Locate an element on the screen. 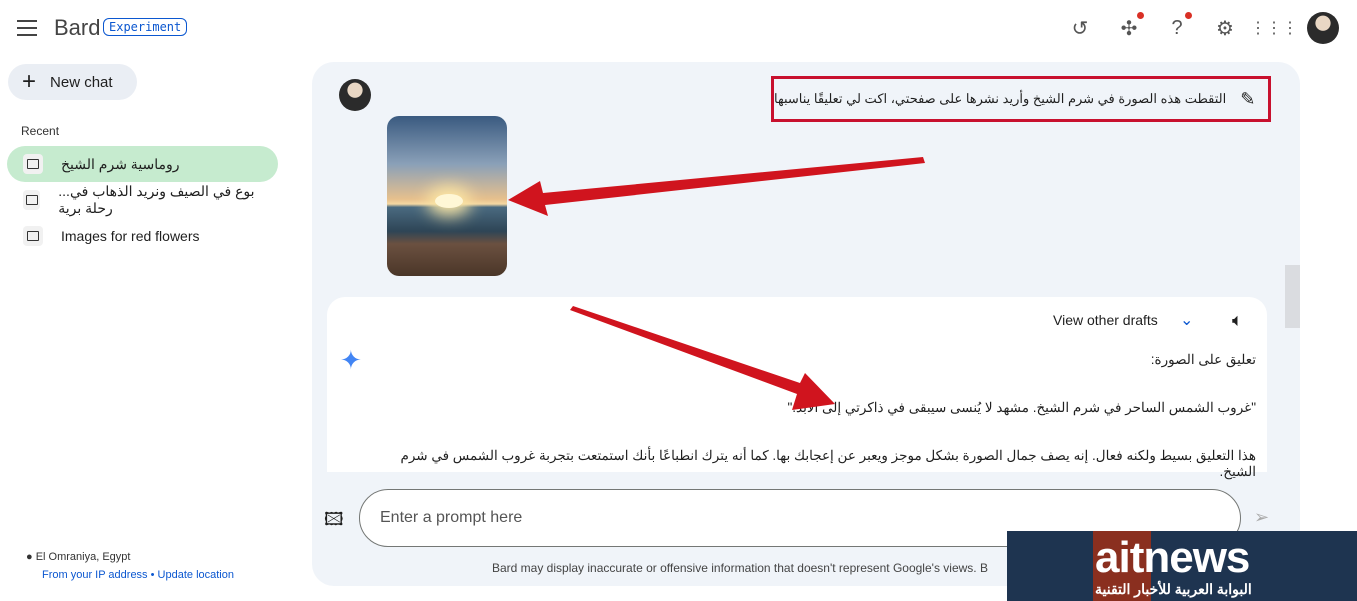  aitnews-watermark: aitnews البوابة العربية للأخبار التقنية is located at coordinates (1182, 566).